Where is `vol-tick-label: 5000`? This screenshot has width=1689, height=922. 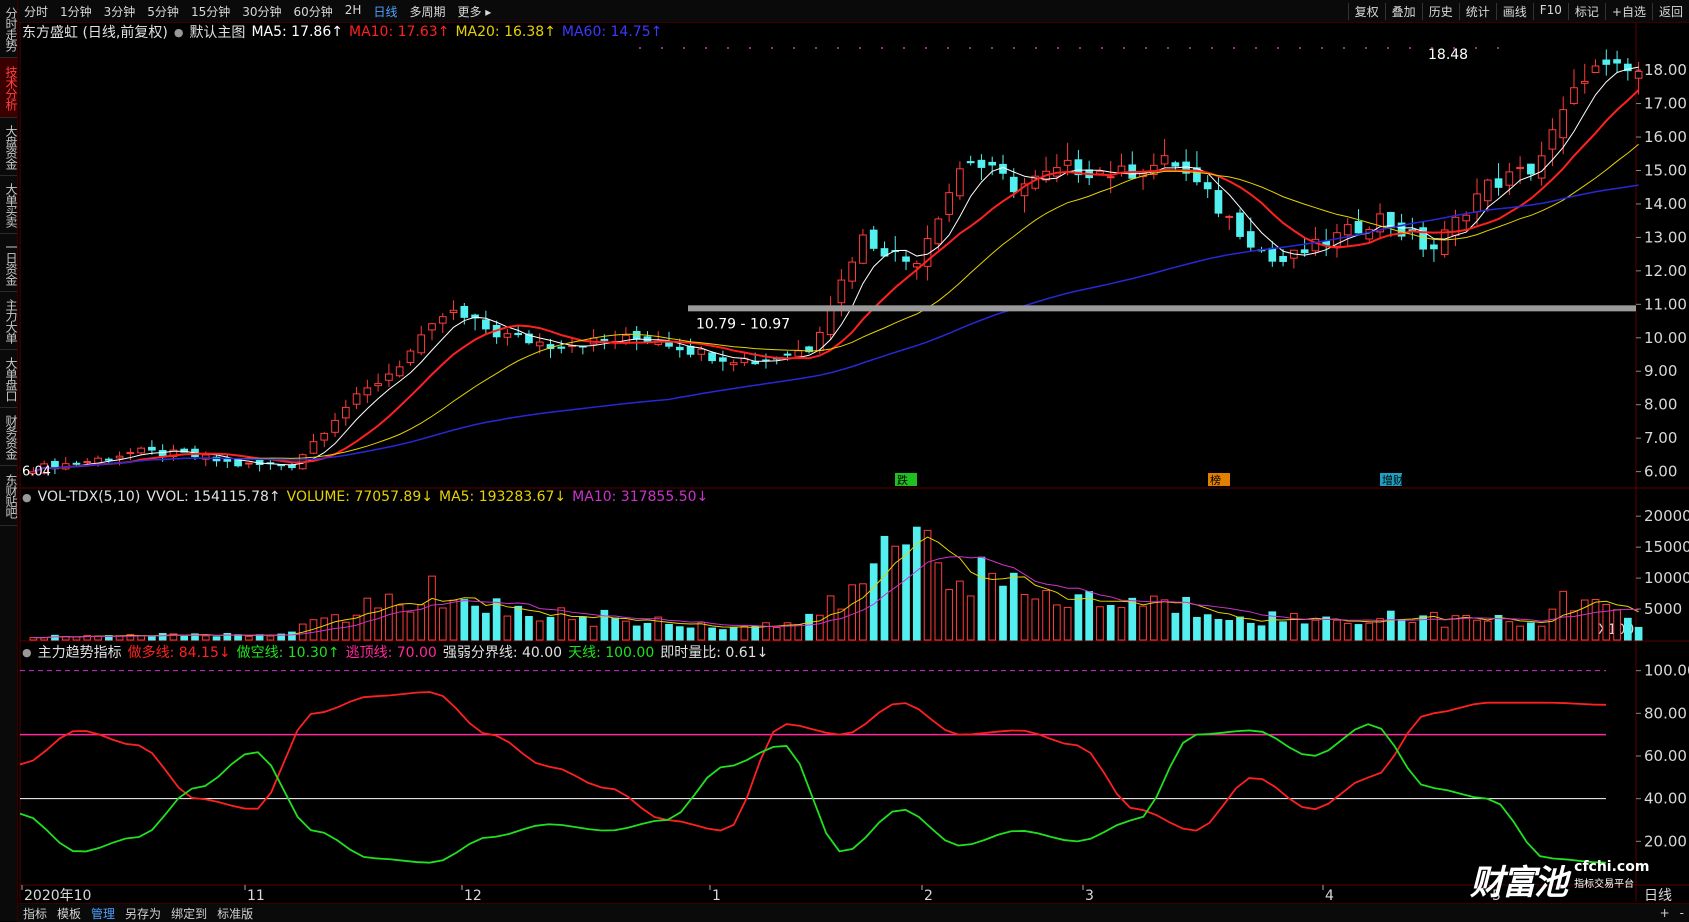
vol-tick-label: 5000 is located at coordinates (1663, 609).